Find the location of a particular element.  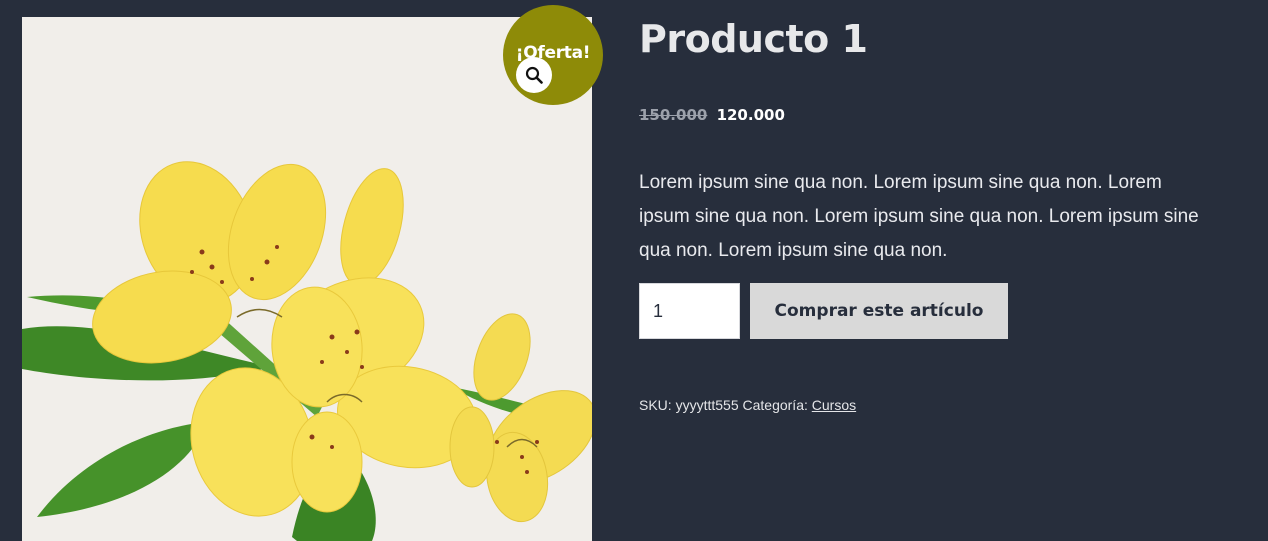

sale-badge: ¡Oferta! is located at coordinates (553, 55).